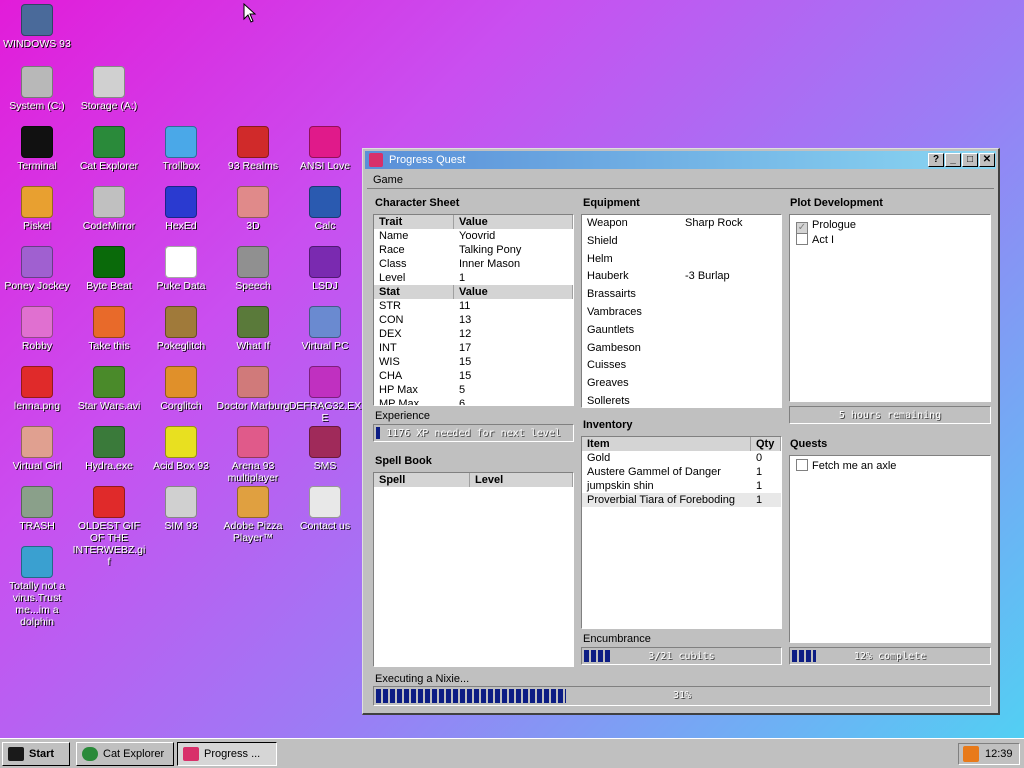 The width and height of the screenshot is (1024, 768). I want to click on plot-remaining-bar: 5 hours remaining, so click(890, 415).